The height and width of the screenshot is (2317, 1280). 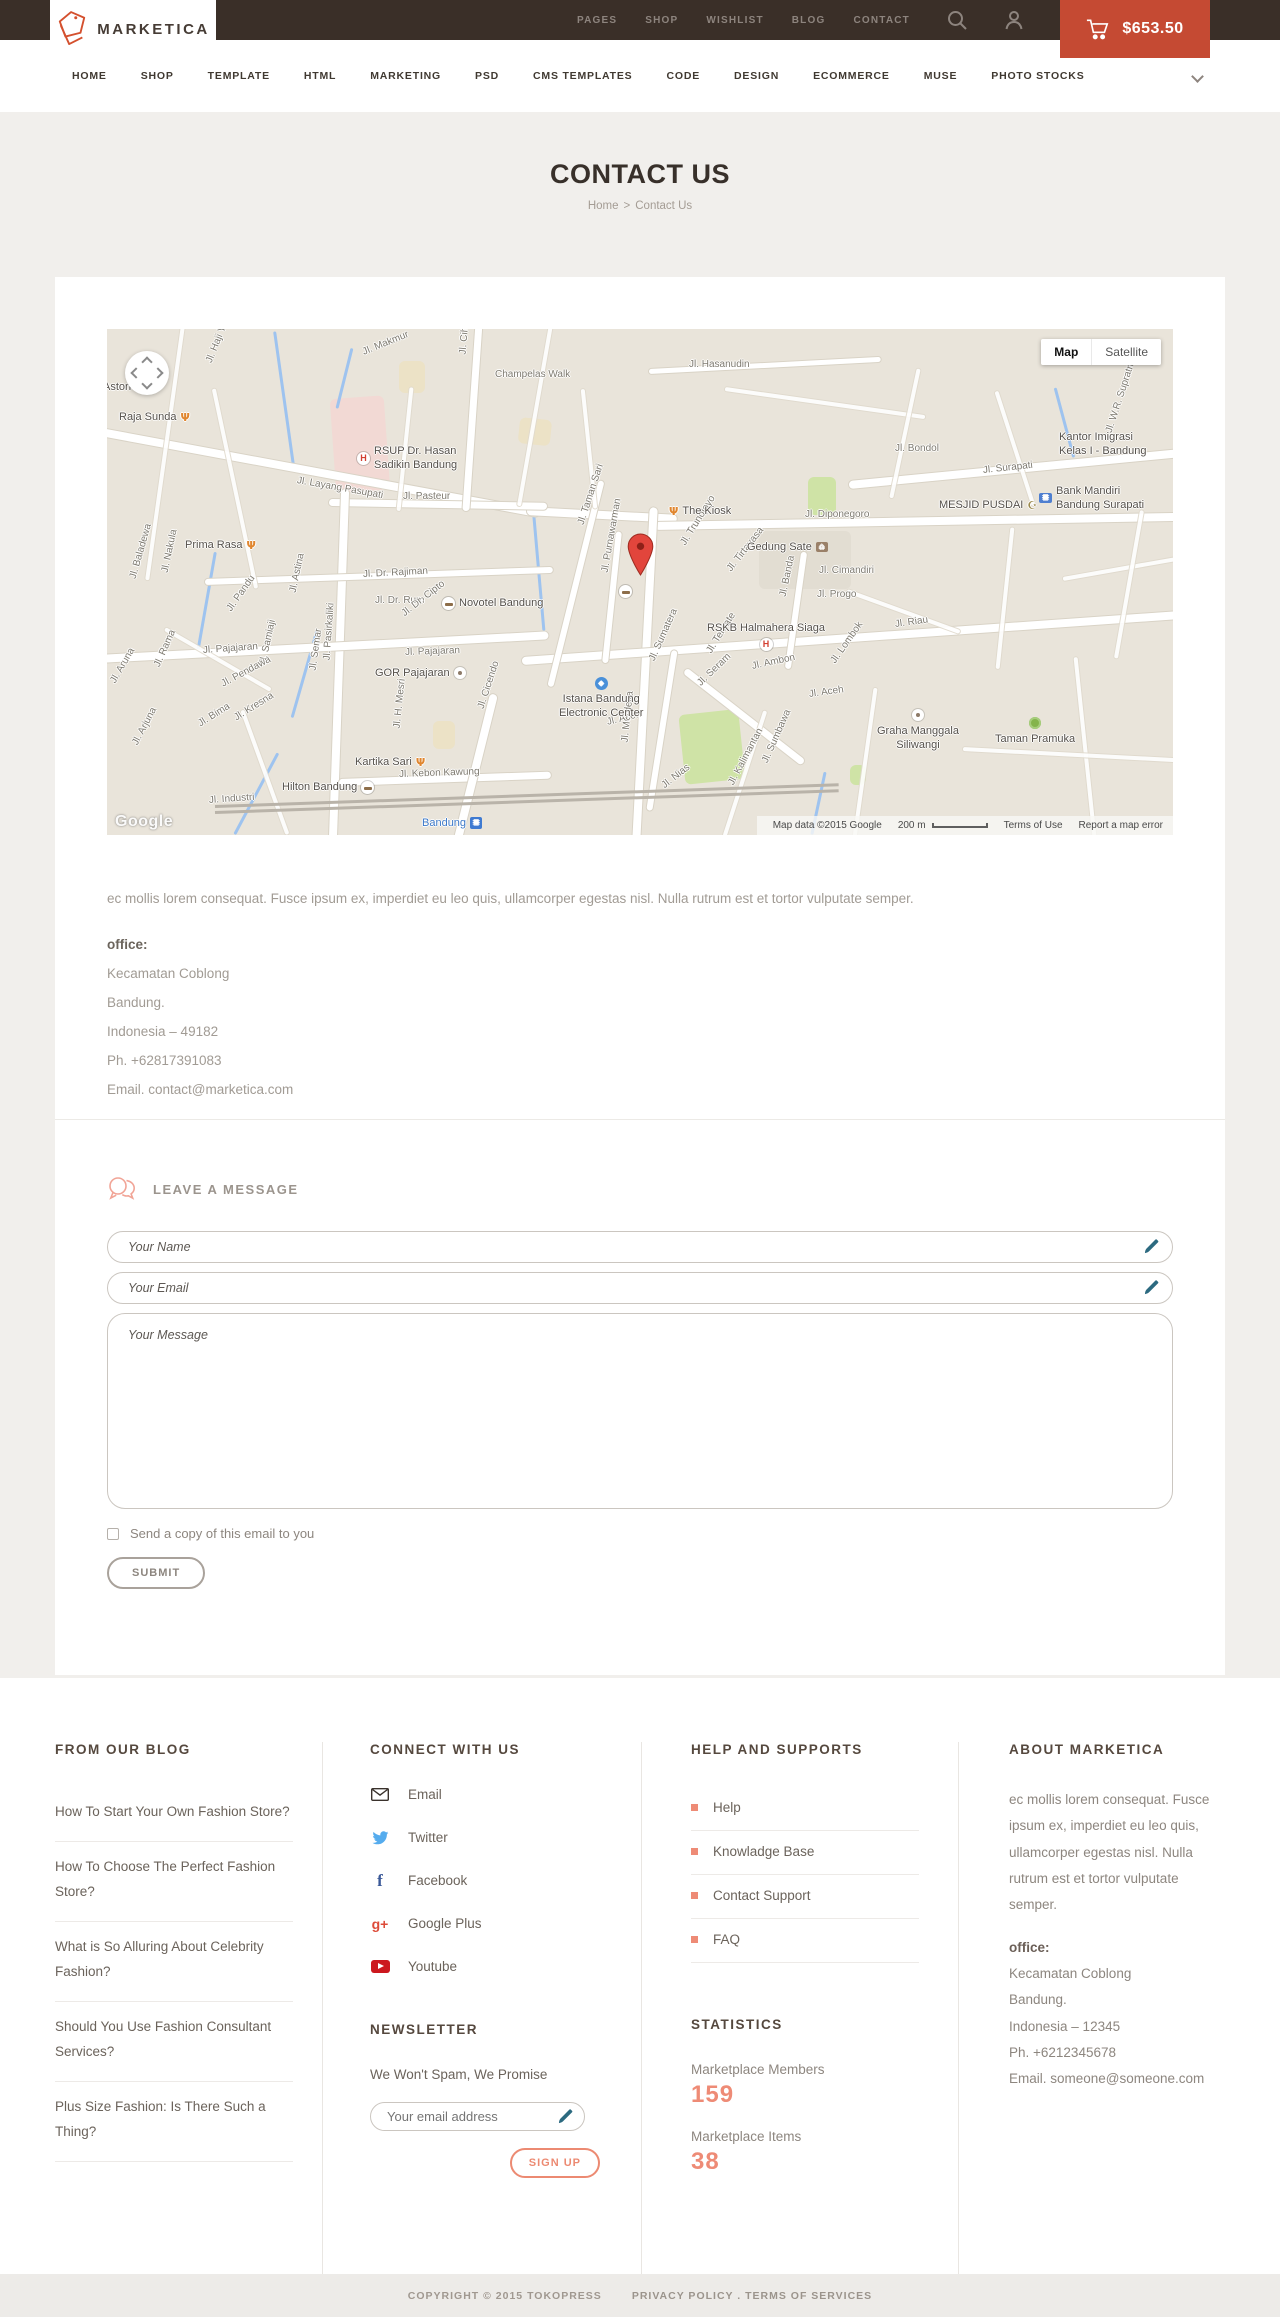 I want to click on legal-links: PRIVACY POLICY . TERMS OF SERVICES, so click(x=752, y=2295).